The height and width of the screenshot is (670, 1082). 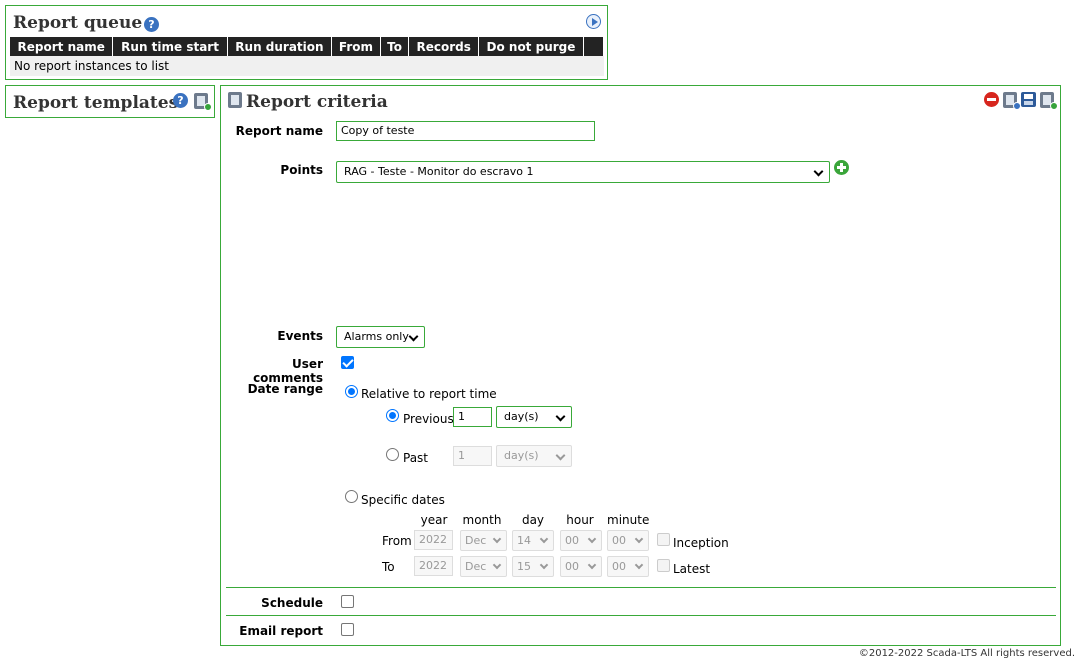 What do you see at coordinates (628, 540) in the screenshot?
I see `from-minute-select: 00` at bounding box center [628, 540].